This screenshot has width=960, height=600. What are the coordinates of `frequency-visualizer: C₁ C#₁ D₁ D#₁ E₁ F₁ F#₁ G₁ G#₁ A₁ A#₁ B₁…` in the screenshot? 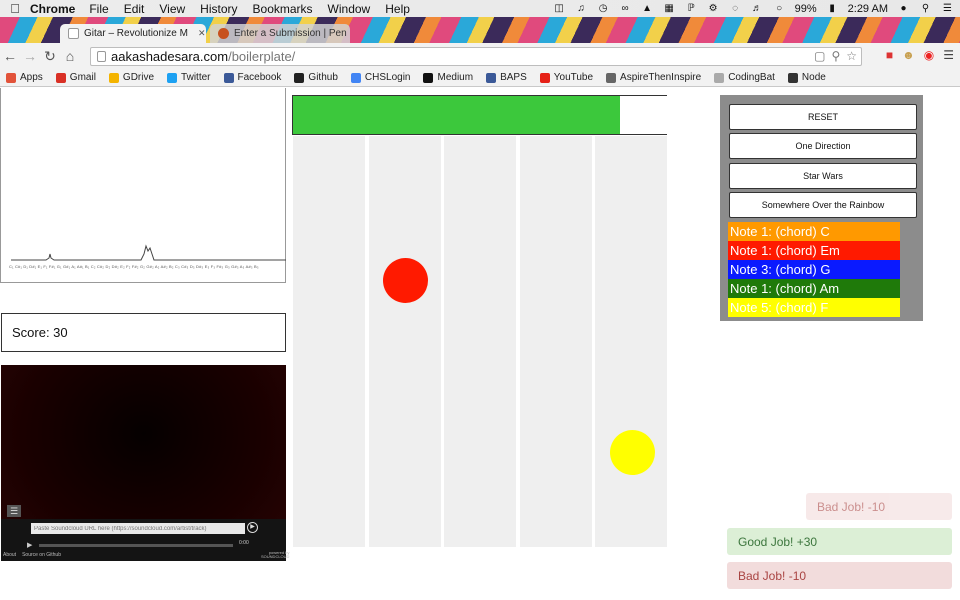 It's located at (143, 185).